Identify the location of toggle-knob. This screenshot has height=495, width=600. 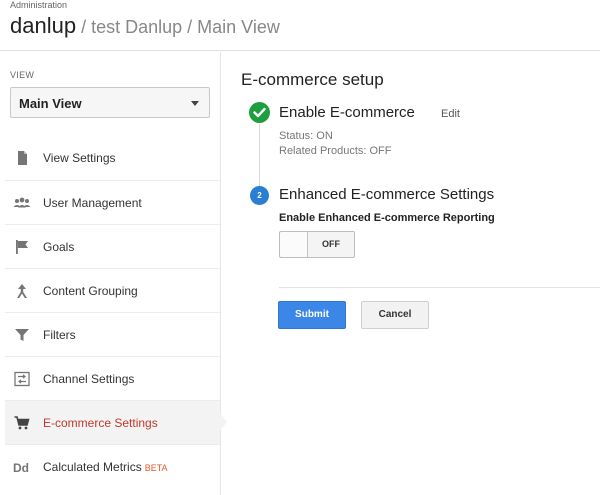
(294, 244).